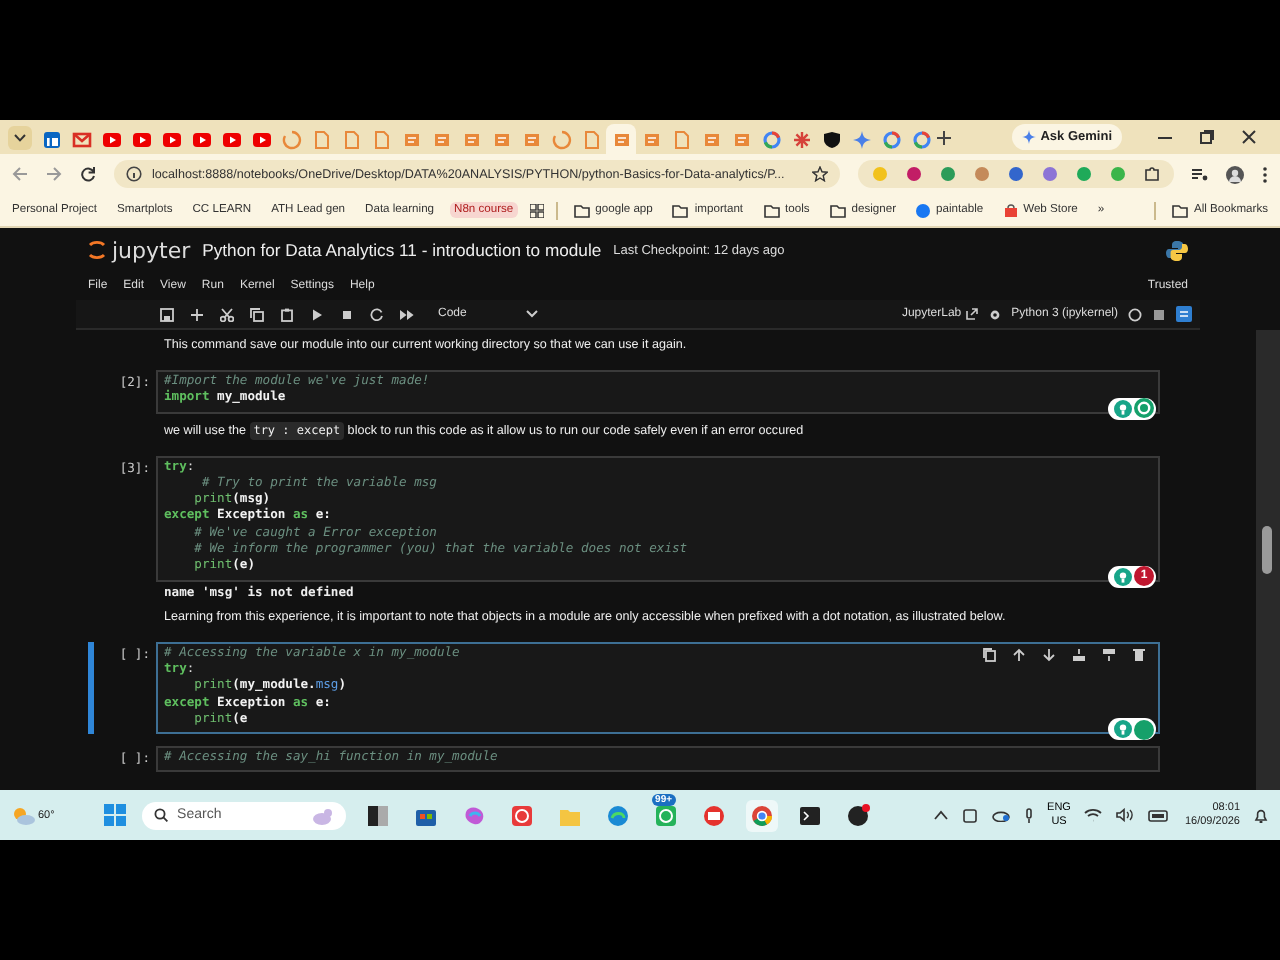  Describe the element at coordinates (944, 137) in the screenshot. I see `plus-icon` at that location.